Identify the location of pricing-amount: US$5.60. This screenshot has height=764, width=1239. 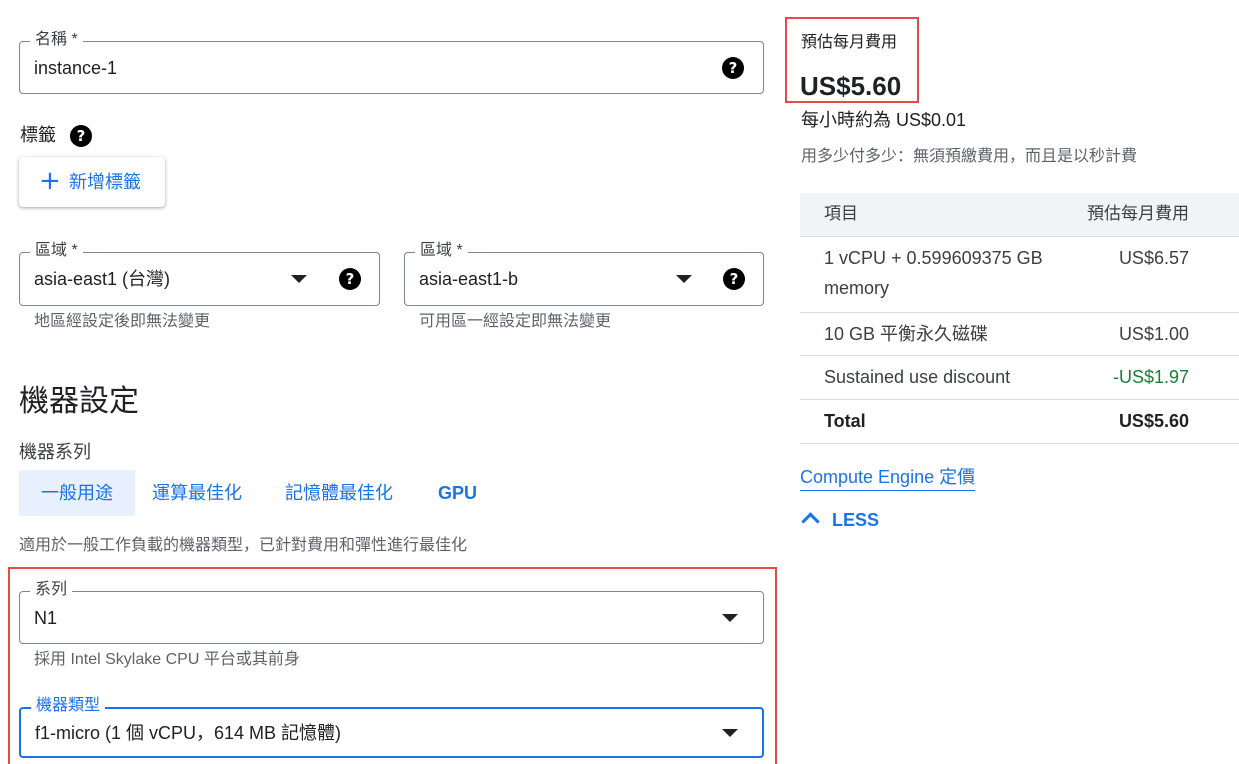
(851, 86).